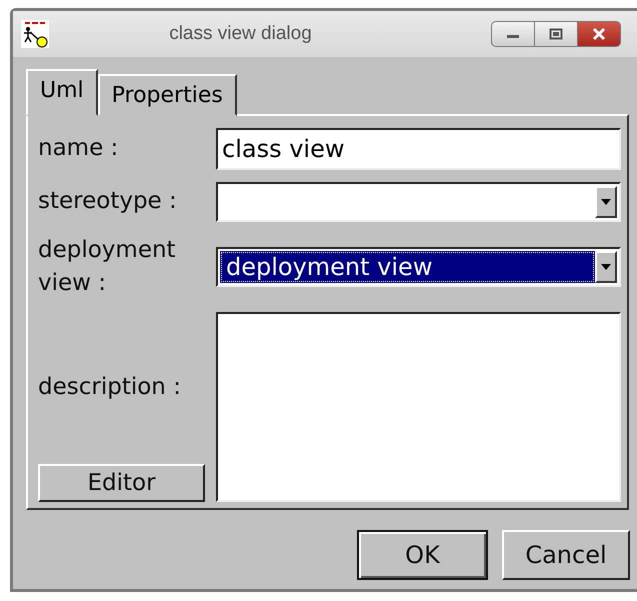 The height and width of the screenshot is (601, 637). I want to click on close-icon, so click(599, 34).